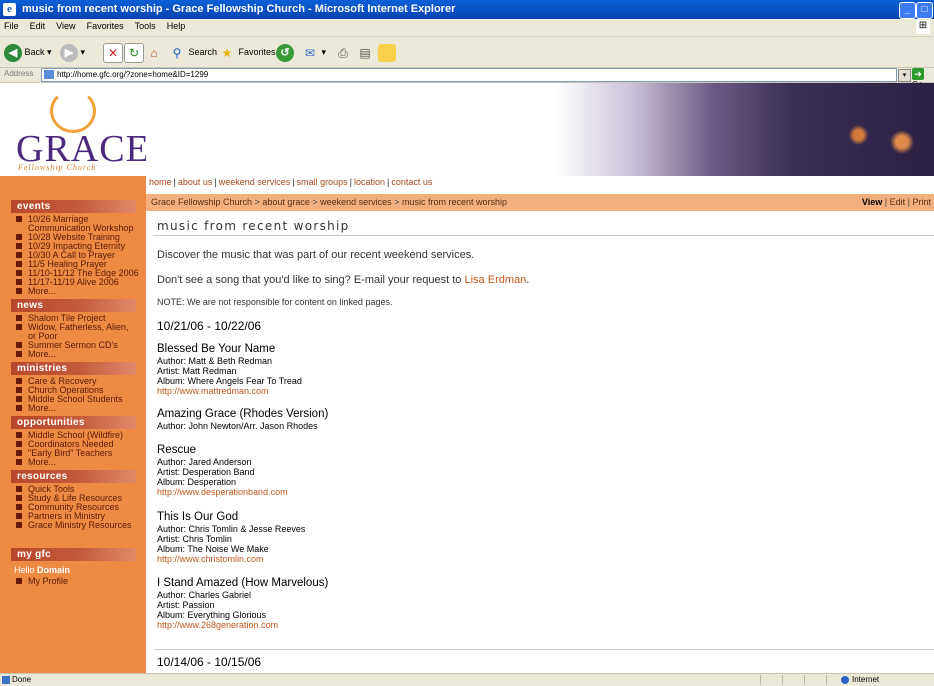 The height and width of the screenshot is (686, 934). Describe the element at coordinates (365, 52) in the screenshot. I see `edit-page-button: ▤` at that location.